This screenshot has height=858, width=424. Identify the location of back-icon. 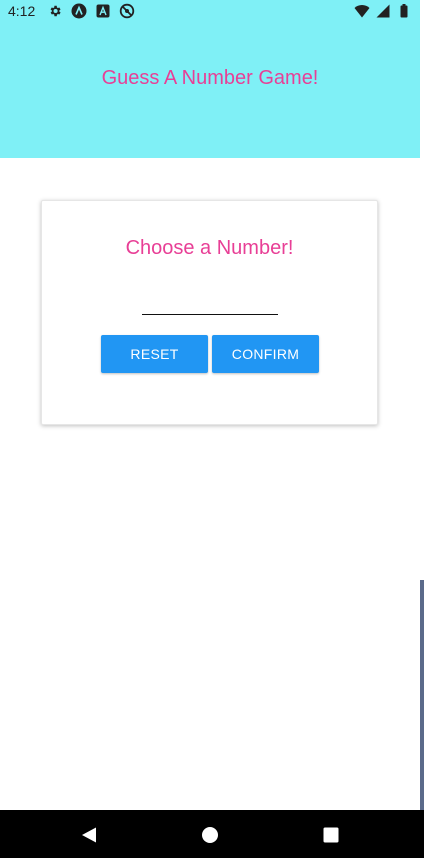
(89, 835).